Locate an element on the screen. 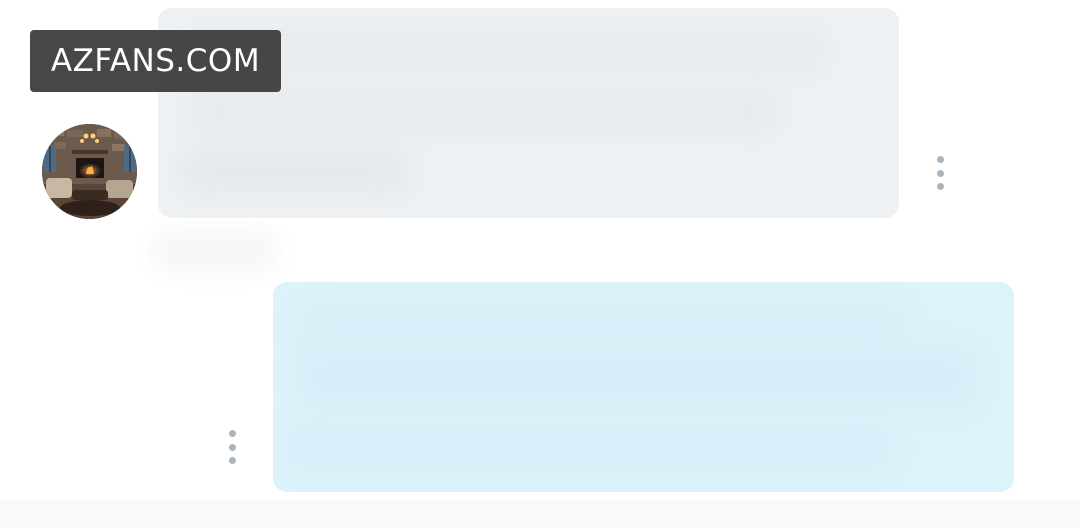 The width and height of the screenshot is (1080, 528). bottom-edge is located at coordinates (540, 514).